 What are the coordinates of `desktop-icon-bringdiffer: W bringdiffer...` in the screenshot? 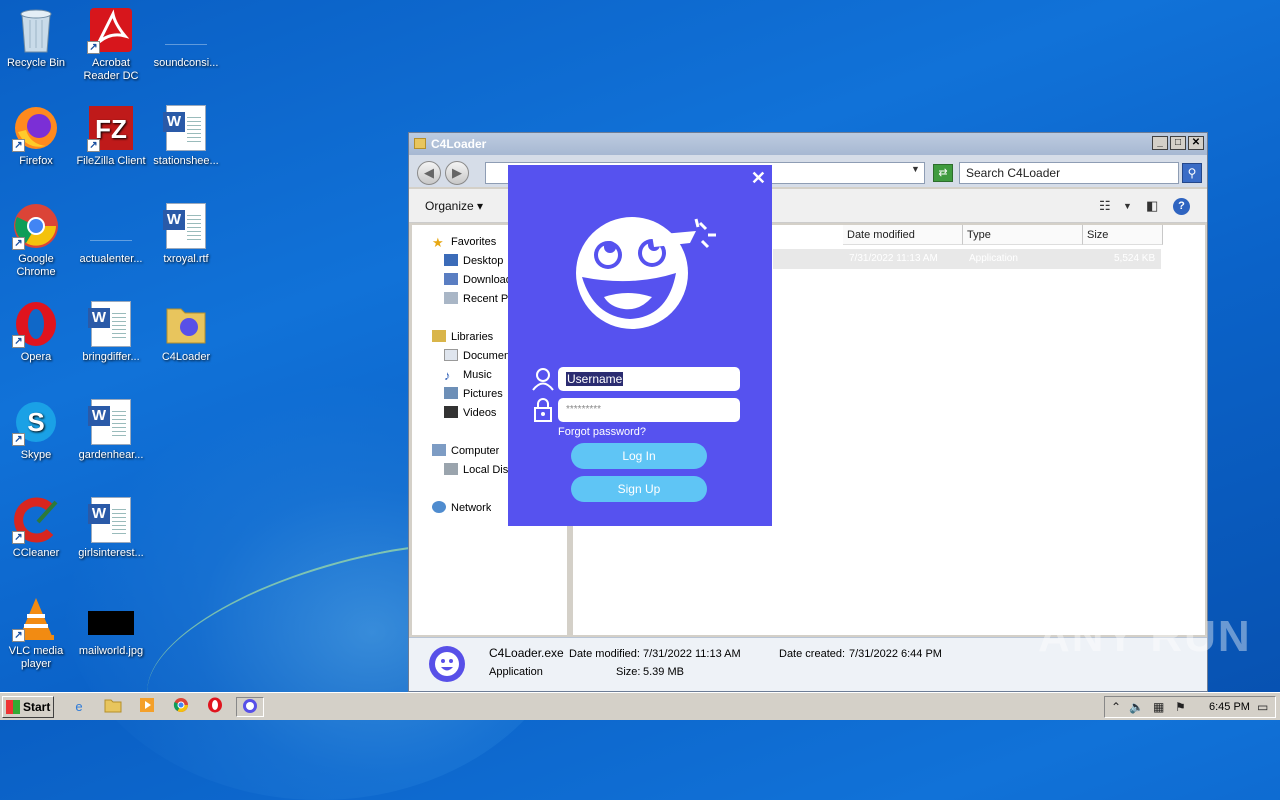 It's located at (111, 332).